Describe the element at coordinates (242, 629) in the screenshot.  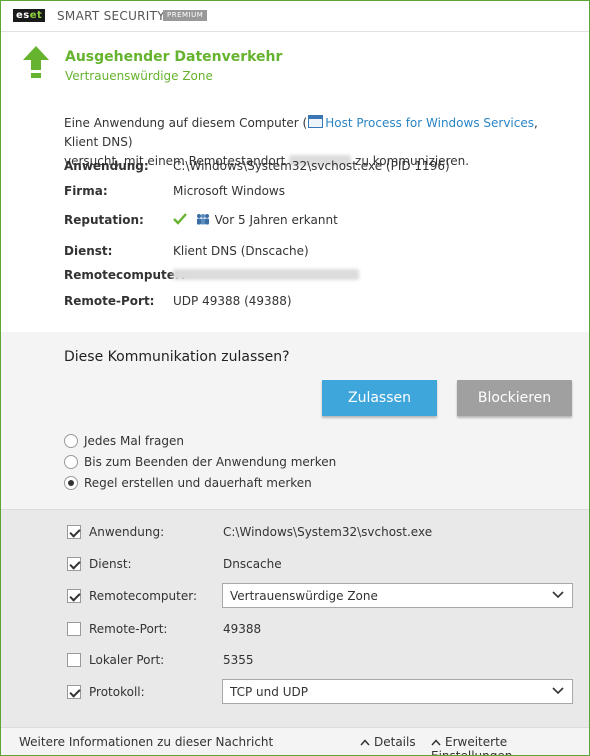
I see `rule-remote-port-value: 49388` at that location.